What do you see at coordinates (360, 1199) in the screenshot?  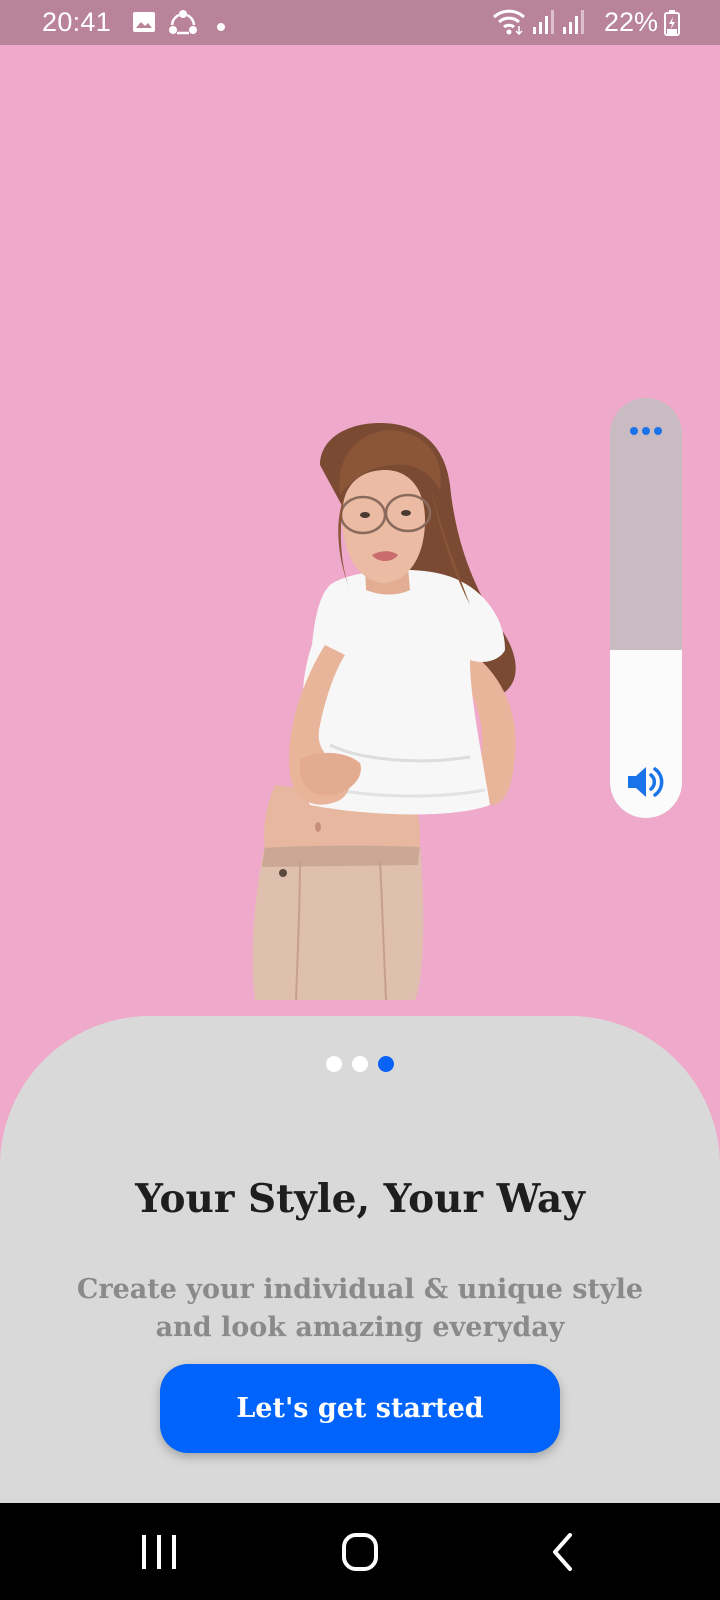 I see `onboarding-title: Your Style, Your Way` at bounding box center [360, 1199].